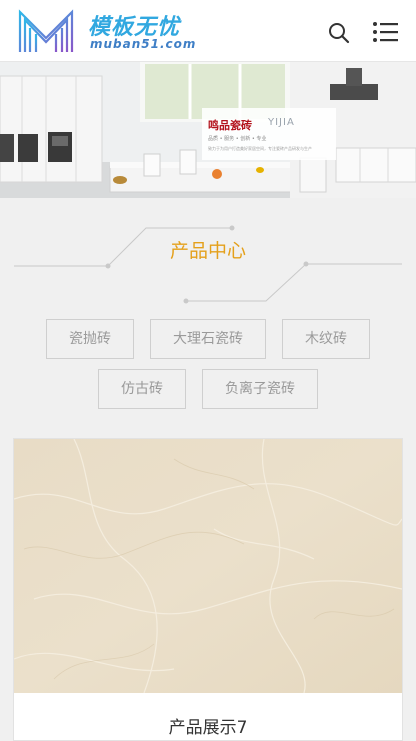  What do you see at coordinates (208, 339) in the screenshot?
I see `category-button: 大理石瓷砖` at bounding box center [208, 339].